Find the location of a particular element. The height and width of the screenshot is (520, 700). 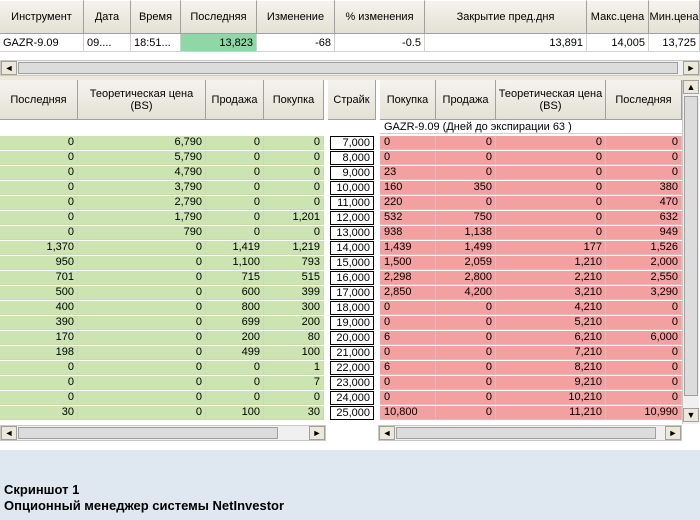

call-row: 950 0 1,100 793 is located at coordinates (162, 263).